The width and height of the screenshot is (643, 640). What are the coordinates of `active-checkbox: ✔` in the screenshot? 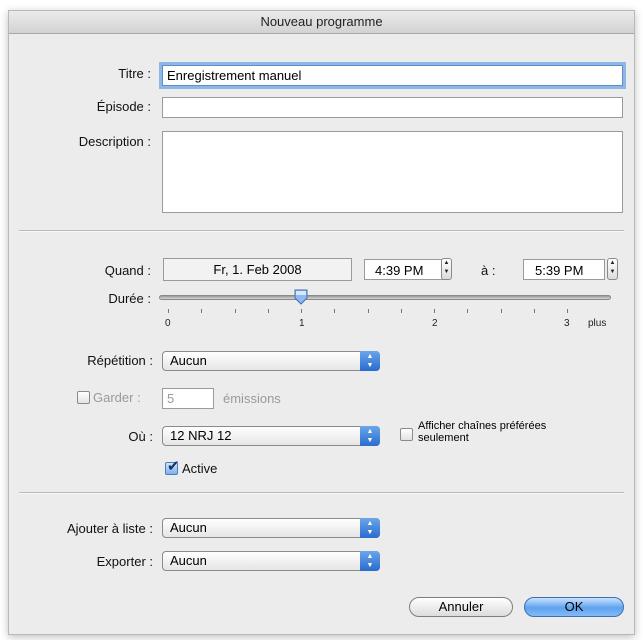 It's located at (172, 466).